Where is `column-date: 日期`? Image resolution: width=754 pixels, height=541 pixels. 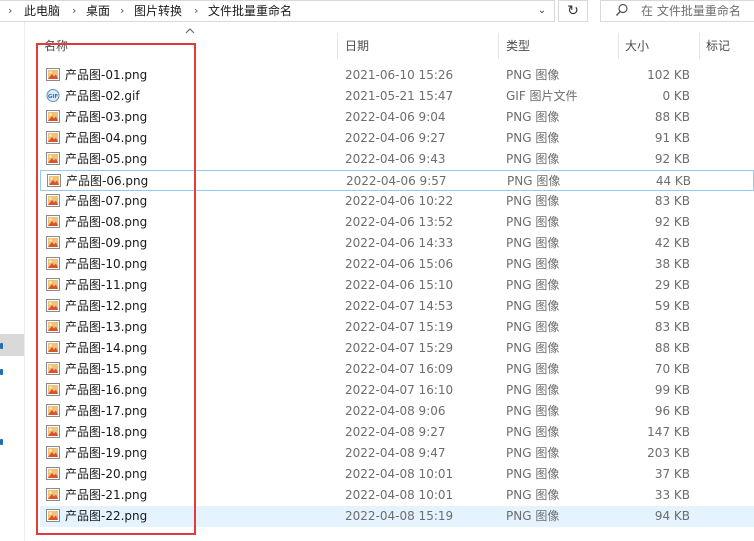
column-date: 日期 is located at coordinates (357, 46).